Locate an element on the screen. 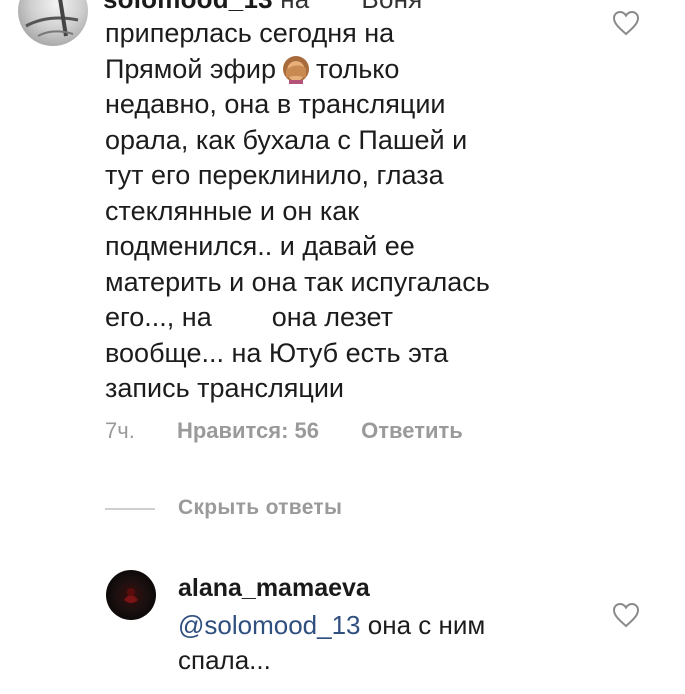  reply-line-part: она с ним is located at coordinates (426, 625).